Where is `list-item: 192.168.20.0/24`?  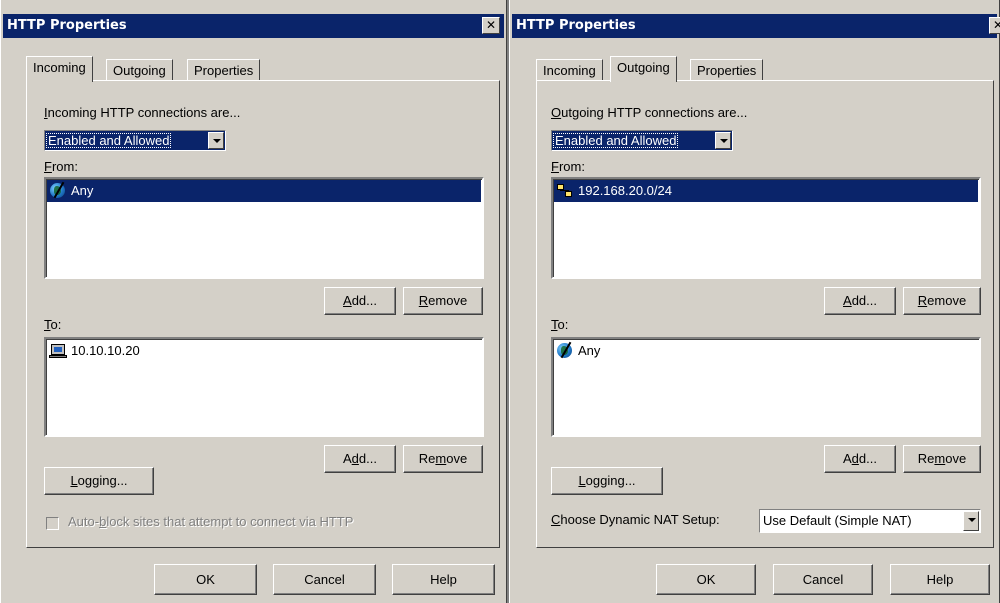
list-item: 192.168.20.0/24 is located at coordinates (766, 191).